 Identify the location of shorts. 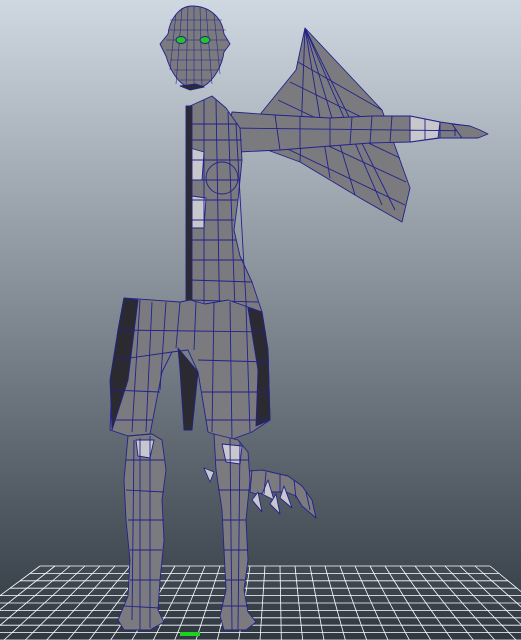
(190, 369).